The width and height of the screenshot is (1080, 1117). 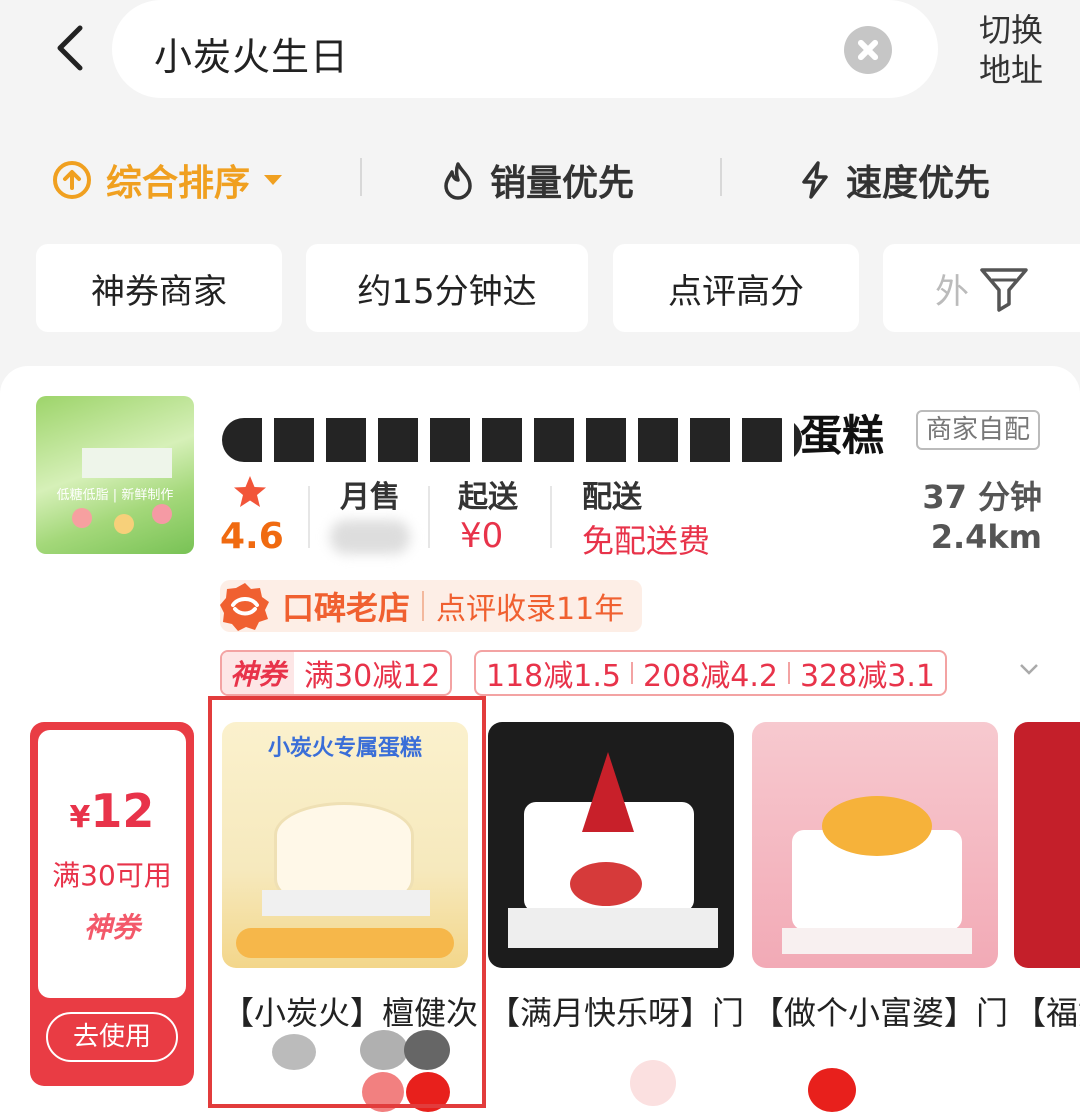 What do you see at coordinates (115, 495) in the screenshot?
I see `shop-thumbnail-text: 低糖低脂 | 新鲜制作` at bounding box center [115, 495].